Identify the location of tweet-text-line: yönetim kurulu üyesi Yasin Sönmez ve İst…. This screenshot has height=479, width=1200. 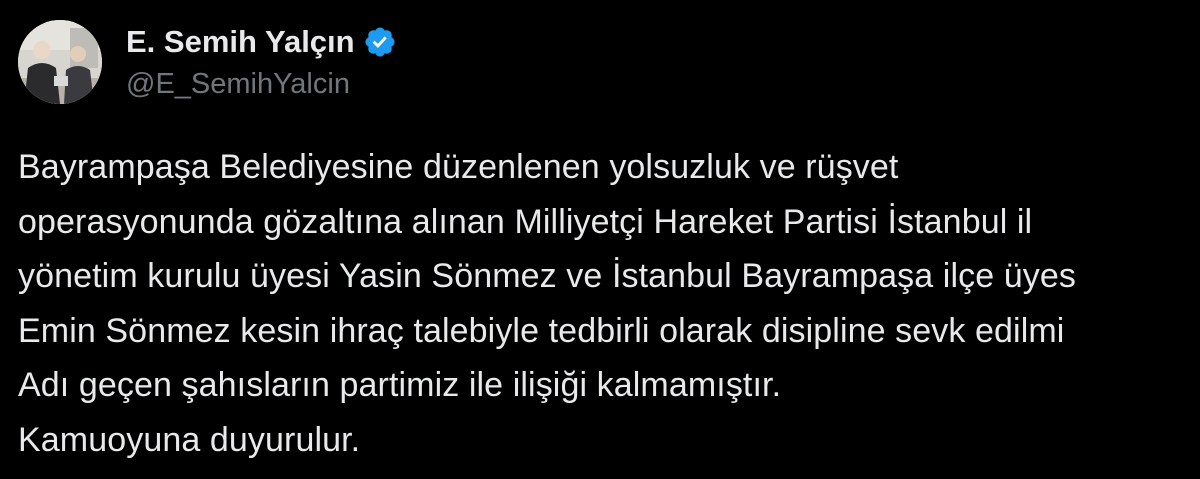
(547, 276).